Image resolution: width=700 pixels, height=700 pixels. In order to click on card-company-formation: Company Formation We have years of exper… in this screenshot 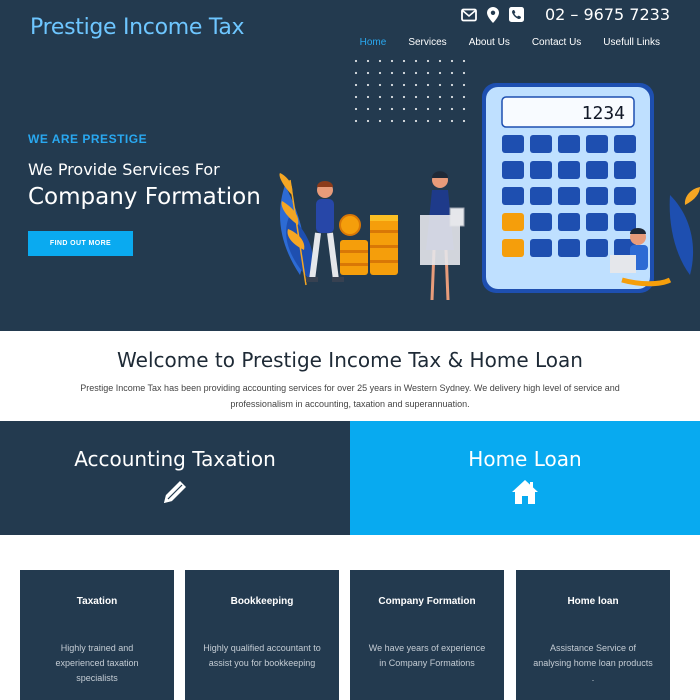, I will do `click(427, 635)`.